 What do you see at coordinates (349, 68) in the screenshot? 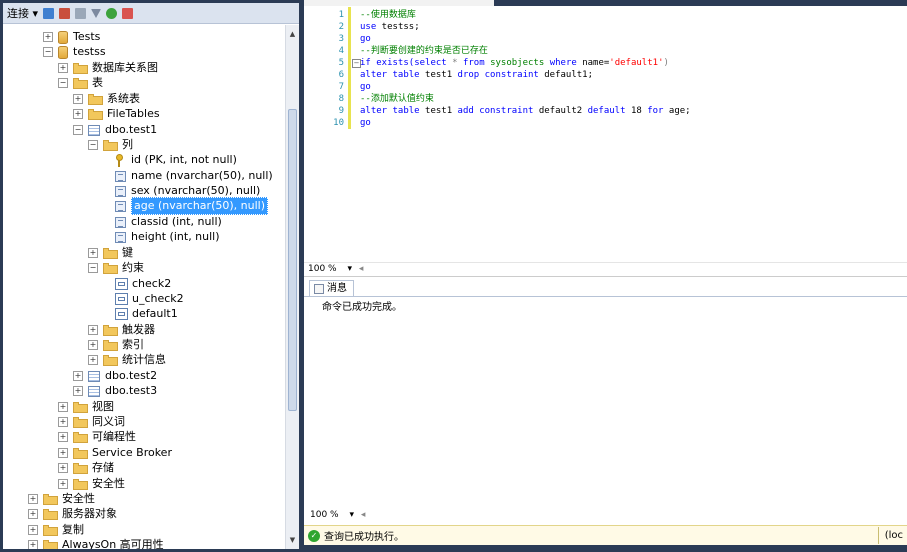
I see `change-marker` at bounding box center [349, 68].